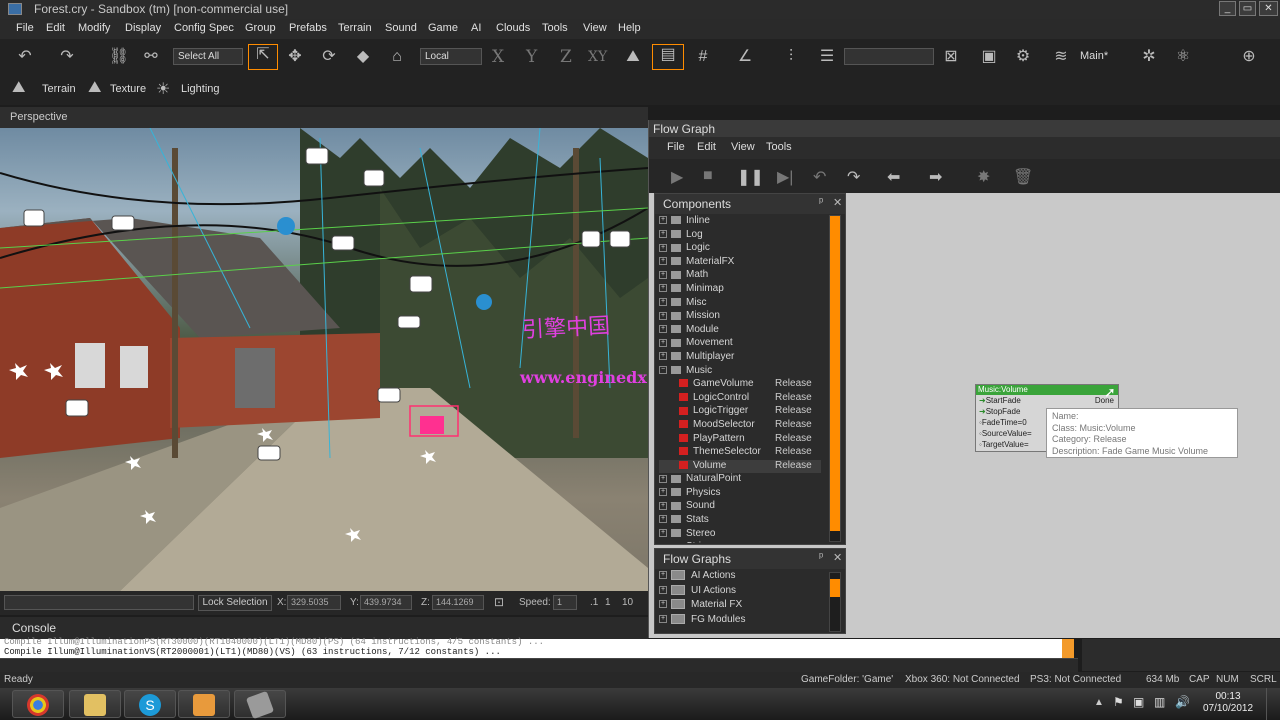  What do you see at coordinates (853, 177) in the screenshot?
I see `redo-icon: ↷` at bounding box center [853, 177].